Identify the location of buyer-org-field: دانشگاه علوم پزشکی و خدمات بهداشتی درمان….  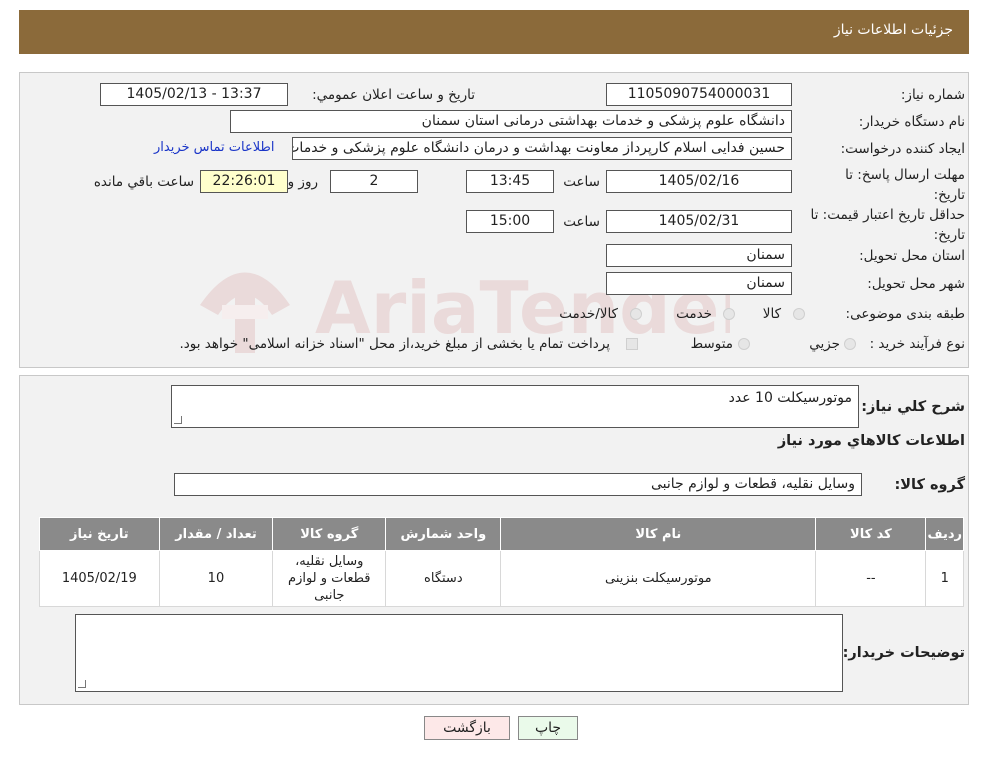
(511, 121).